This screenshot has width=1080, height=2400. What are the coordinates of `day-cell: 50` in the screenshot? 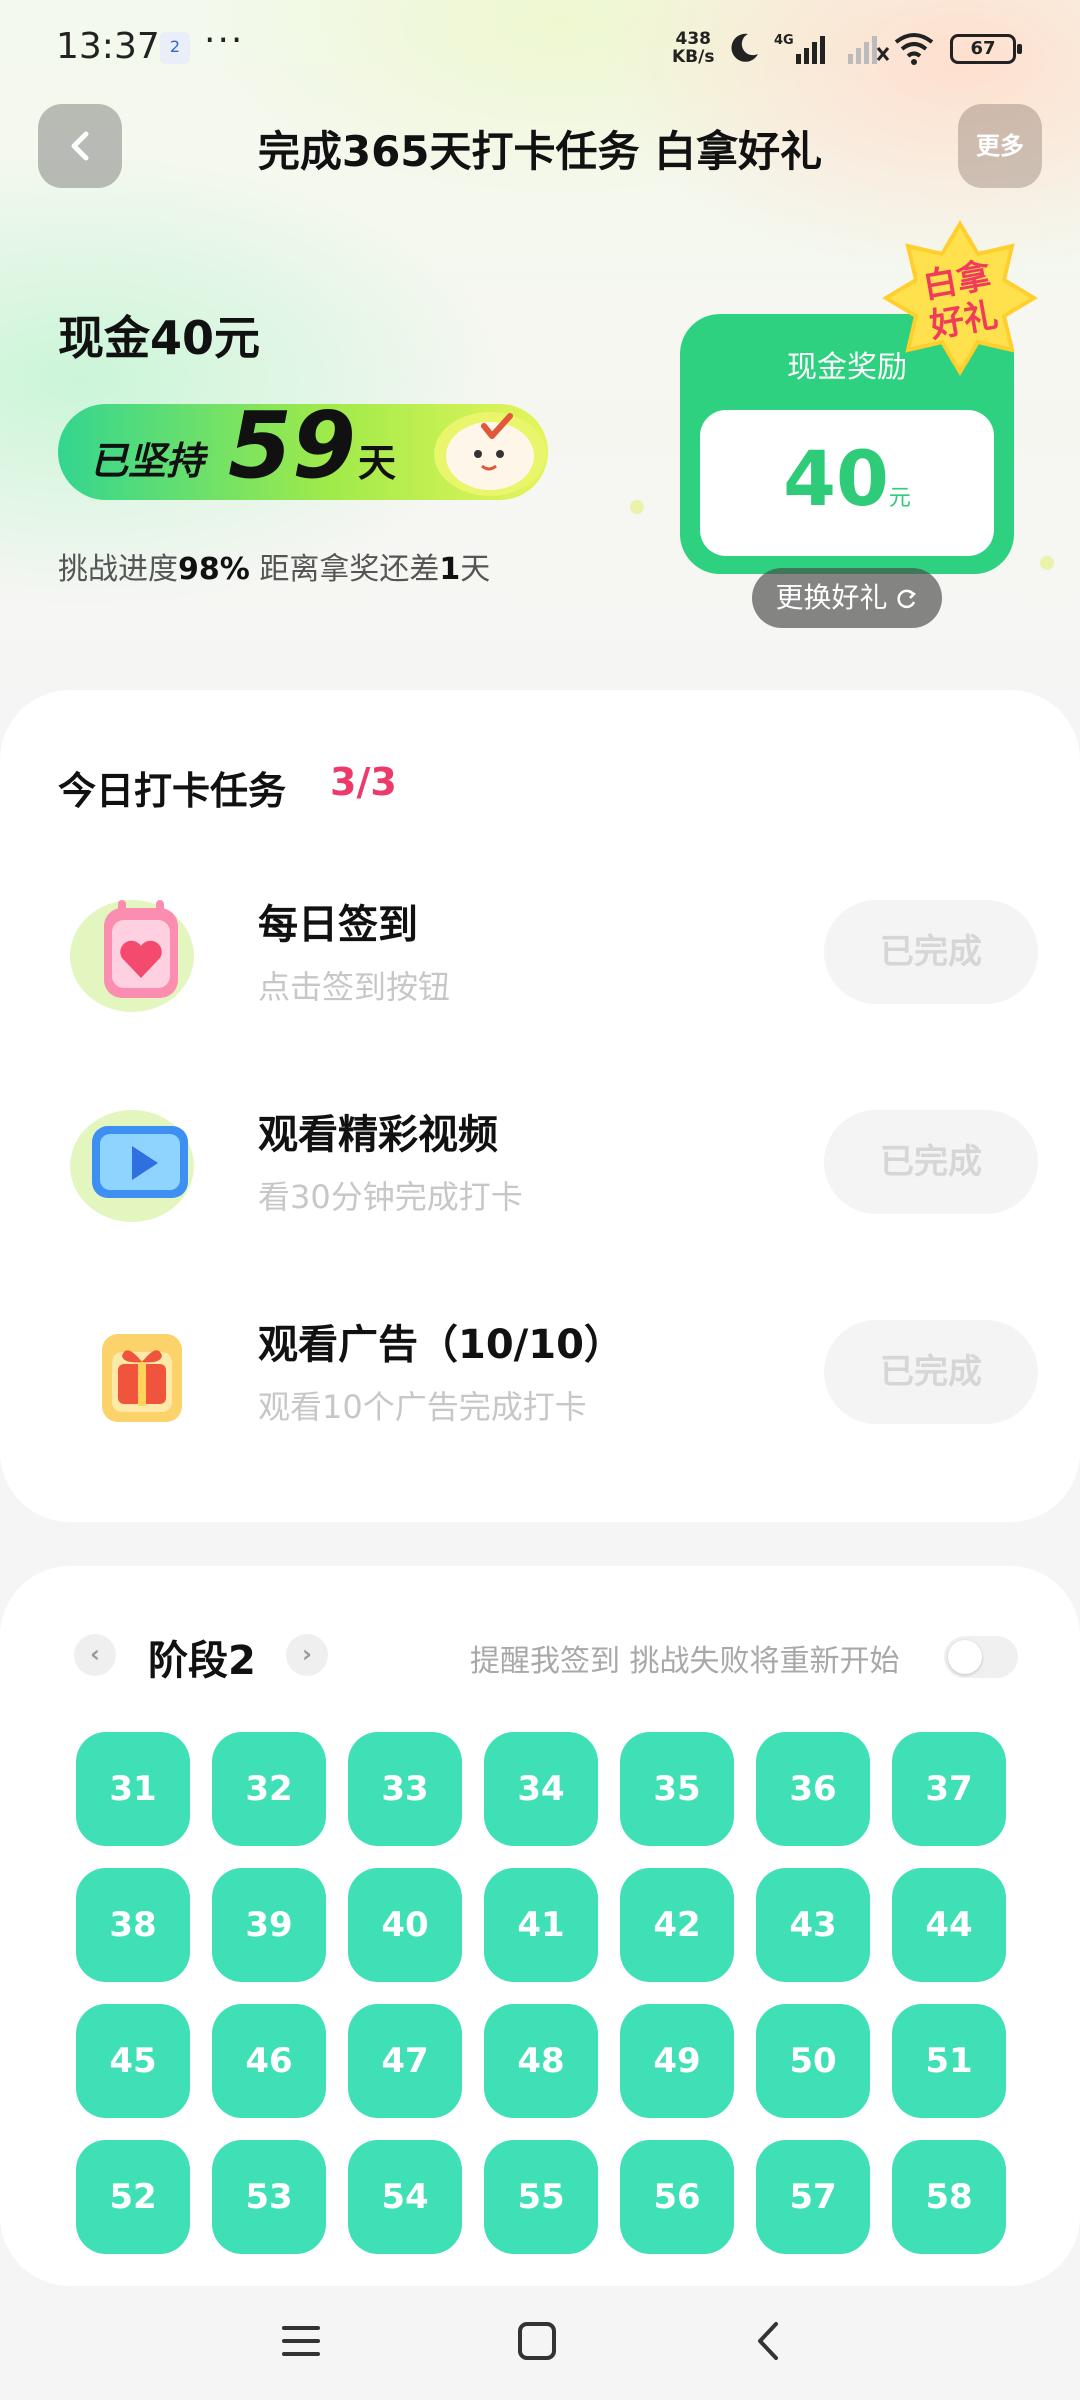 It's located at (813, 2061).